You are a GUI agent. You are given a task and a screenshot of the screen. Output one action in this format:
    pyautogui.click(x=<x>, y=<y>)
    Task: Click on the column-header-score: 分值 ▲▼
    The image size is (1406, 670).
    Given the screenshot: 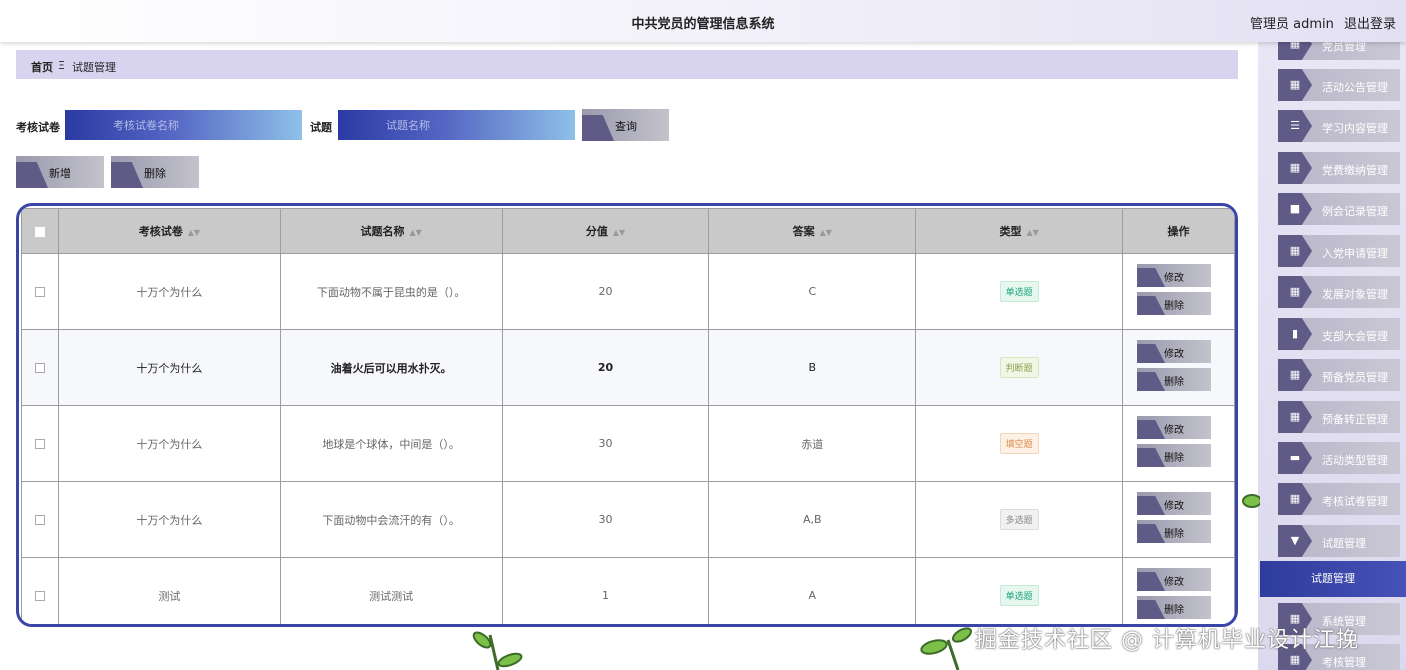 What is the action you would take?
    pyautogui.click(x=605, y=231)
    